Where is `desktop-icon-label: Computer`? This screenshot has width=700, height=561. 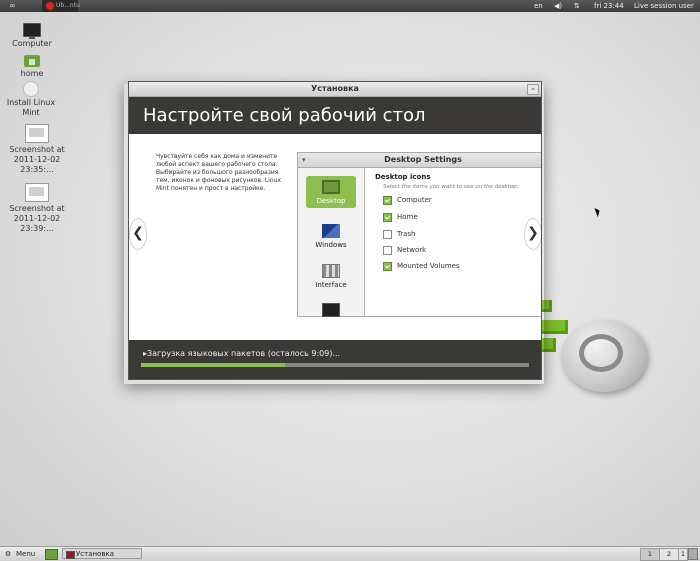 desktop-icon-label: Computer is located at coordinates (32, 43).